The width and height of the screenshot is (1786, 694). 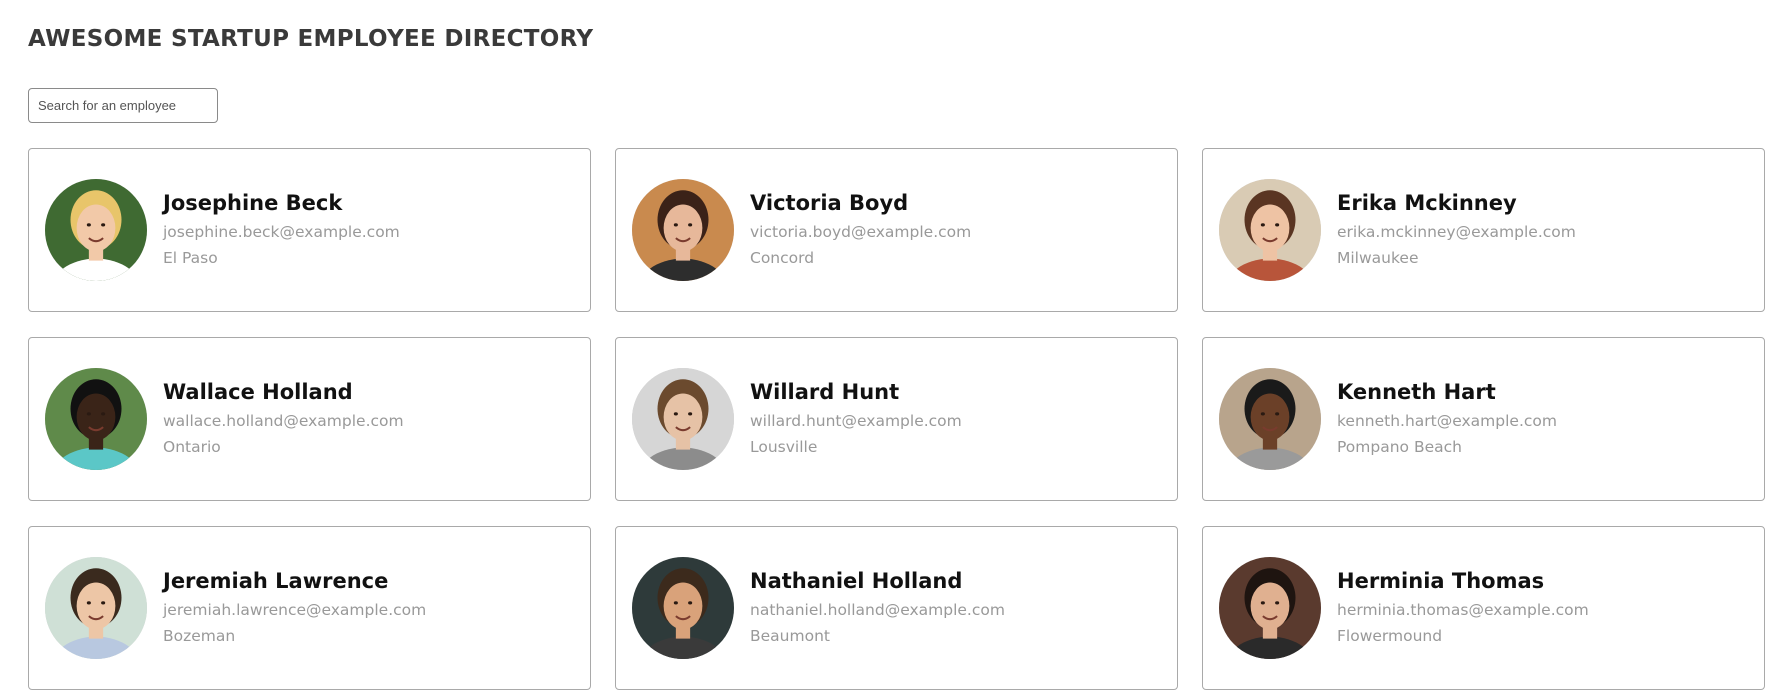 What do you see at coordinates (1399, 447) in the screenshot?
I see `employee-city: Pompano Beach` at bounding box center [1399, 447].